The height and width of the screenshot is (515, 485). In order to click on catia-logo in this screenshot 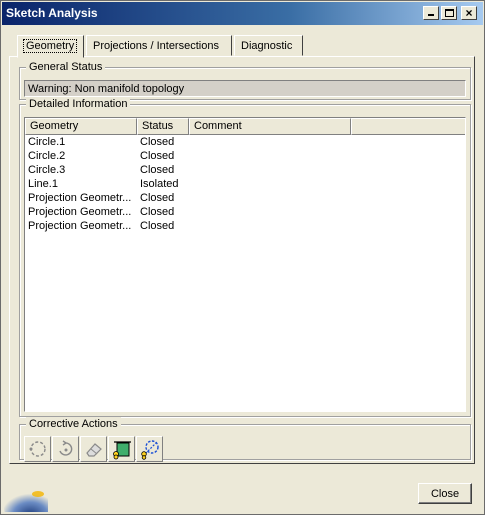, I will do `click(26, 495)`.